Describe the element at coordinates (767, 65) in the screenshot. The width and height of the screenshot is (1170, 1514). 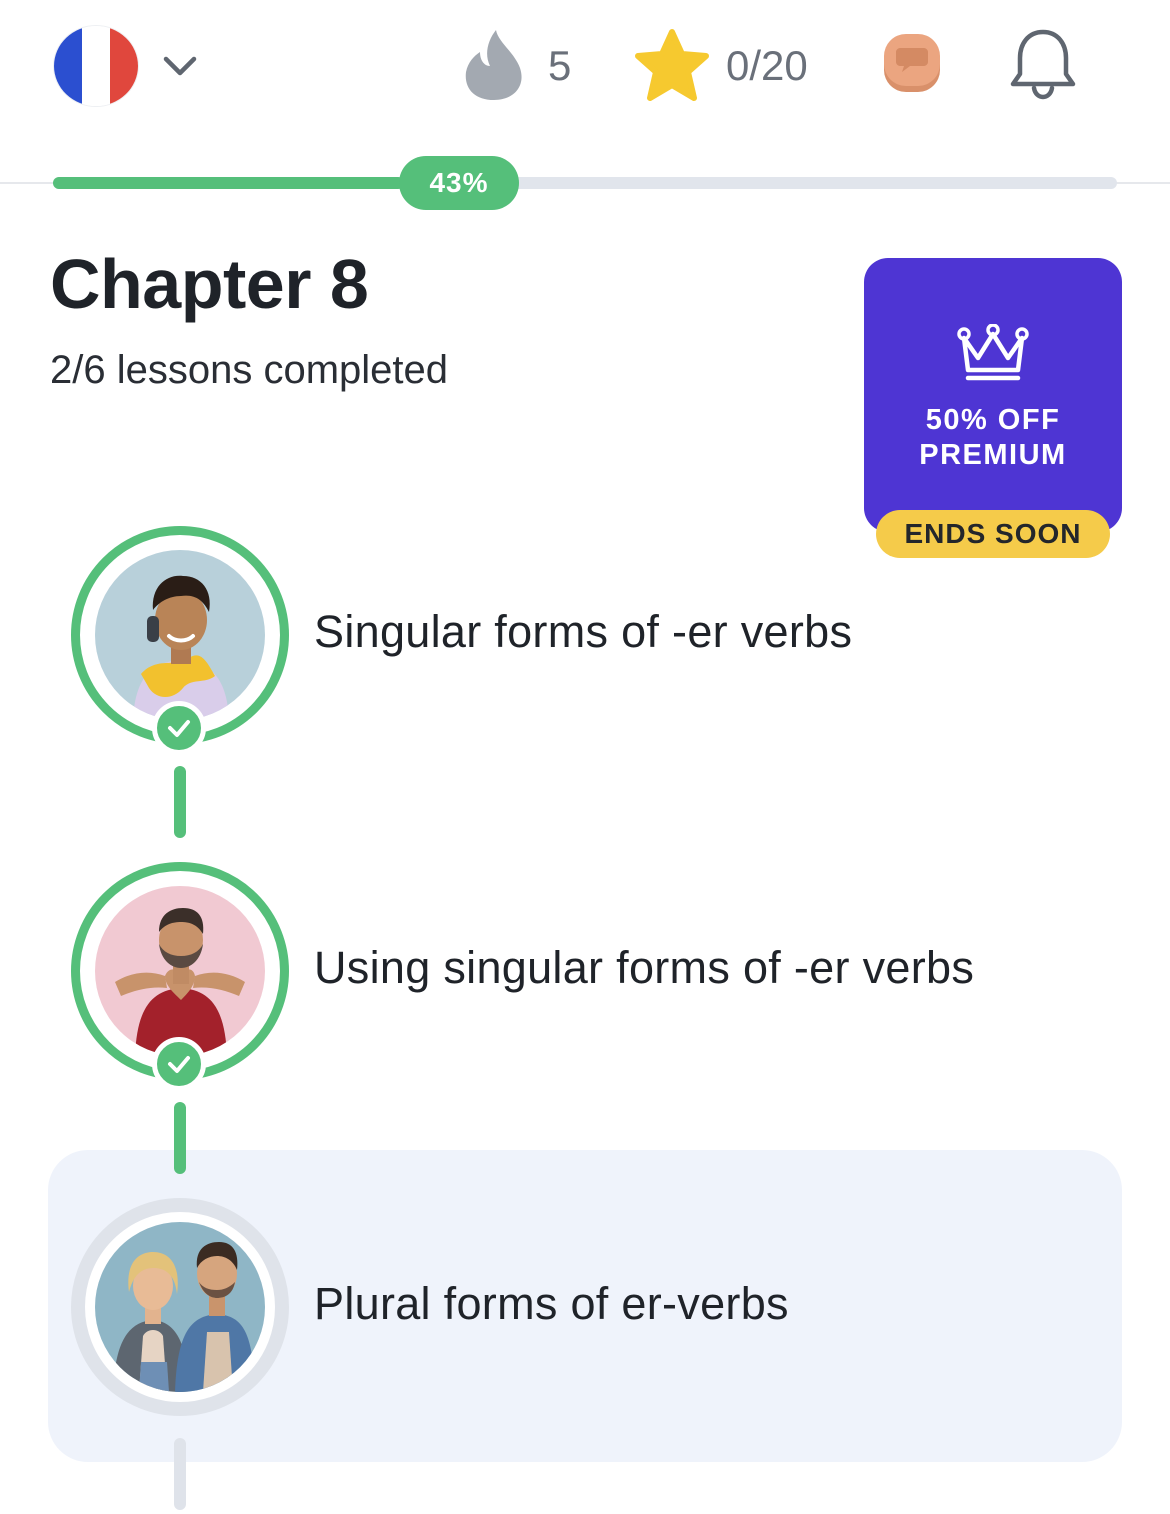
I see `xp-progress: 0/20` at that location.